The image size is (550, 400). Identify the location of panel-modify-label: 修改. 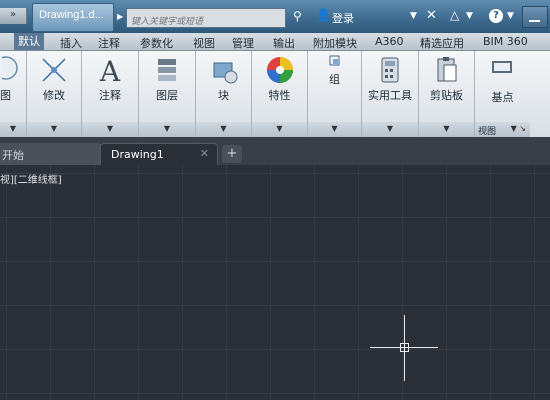
(54, 95).